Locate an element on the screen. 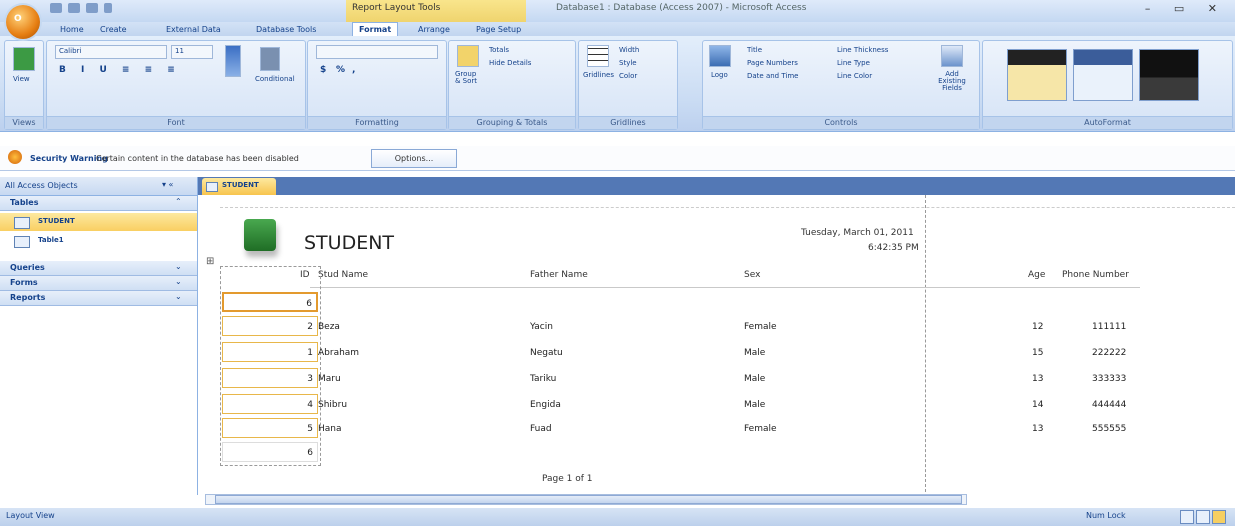  report-view-icon is located at coordinates (1187, 517).